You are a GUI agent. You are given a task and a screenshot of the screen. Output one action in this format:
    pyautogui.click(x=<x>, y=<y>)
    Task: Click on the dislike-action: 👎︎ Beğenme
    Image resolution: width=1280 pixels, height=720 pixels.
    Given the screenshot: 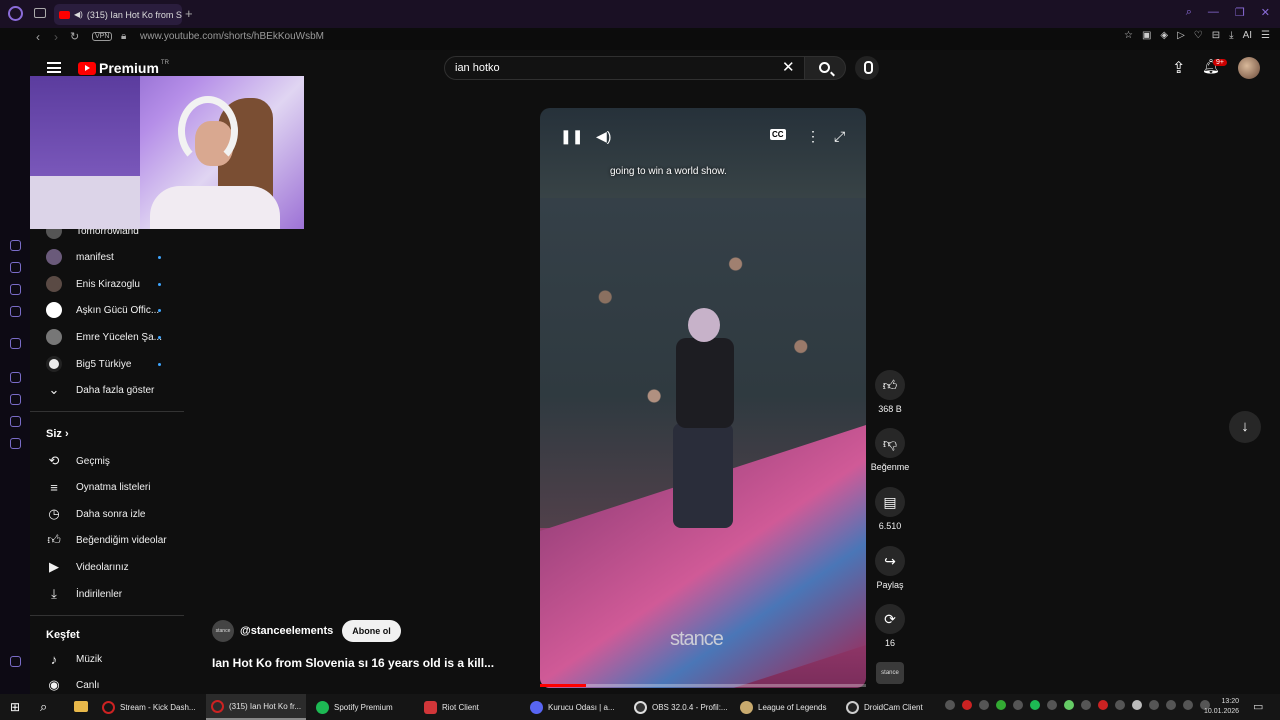 What is the action you would take?
    pyautogui.click(x=890, y=450)
    